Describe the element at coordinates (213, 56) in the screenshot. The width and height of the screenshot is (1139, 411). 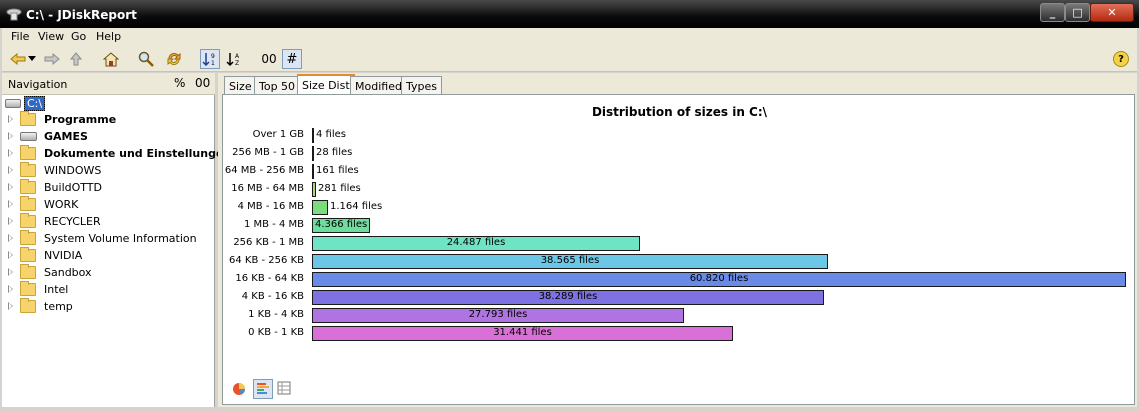
I see `svg-text: 9` at that location.